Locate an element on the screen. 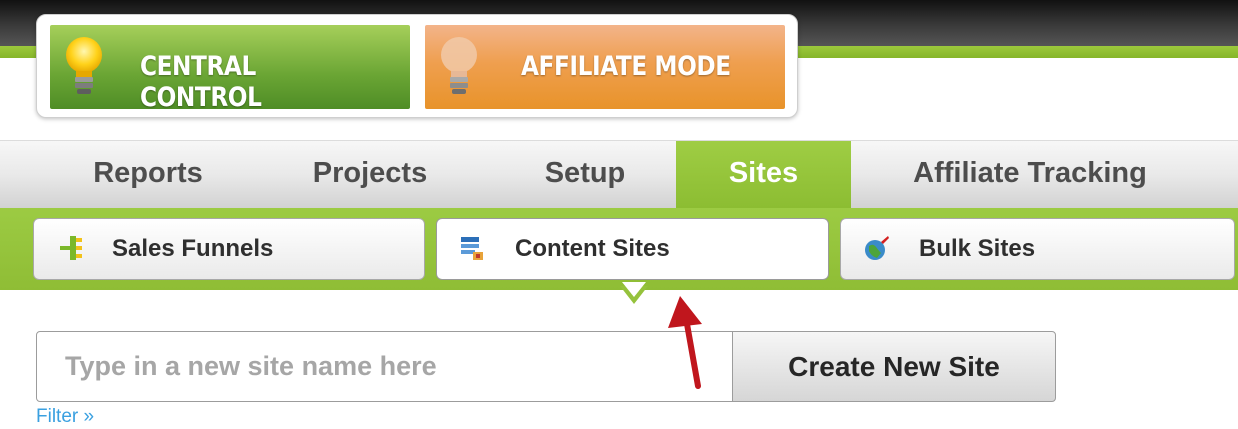 The height and width of the screenshot is (429, 1238). tab-sites: Sites is located at coordinates (763, 174).